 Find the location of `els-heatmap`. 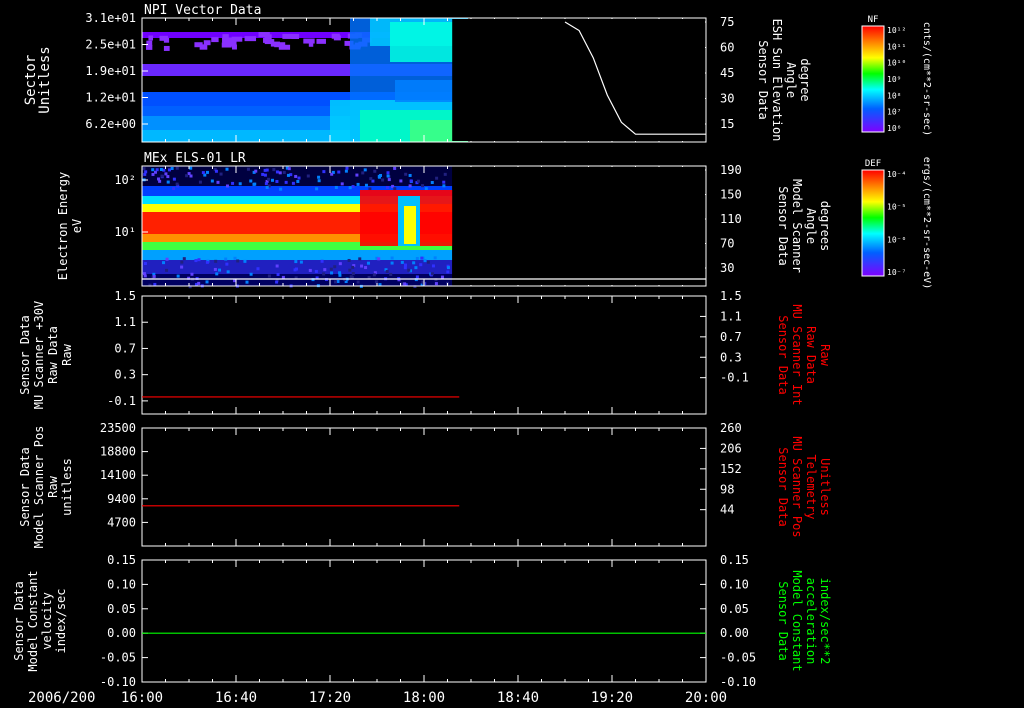

els-heatmap is located at coordinates (305, 227).